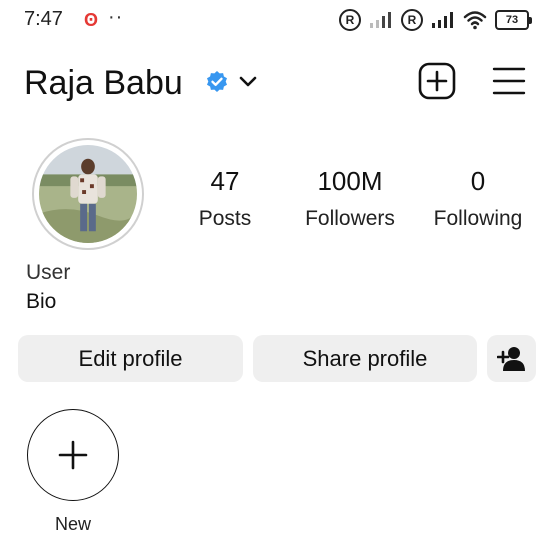  Describe the element at coordinates (478, 218) in the screenshot. I see `following-label: Following` at that location.